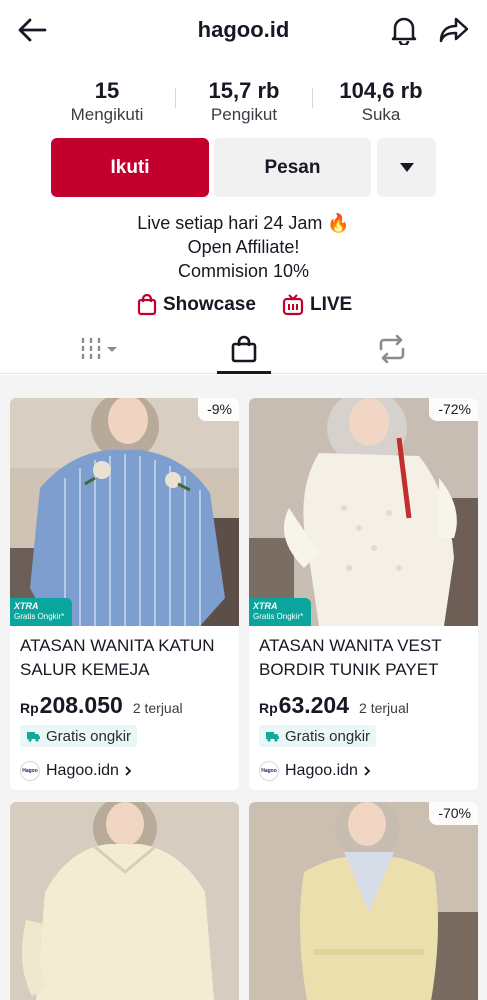 The width and height of the screenshot is (487, 1000). Describe the element at coordinates (243, 31) in the screenshot. I see `top-bar: hagoo.id` at that location.